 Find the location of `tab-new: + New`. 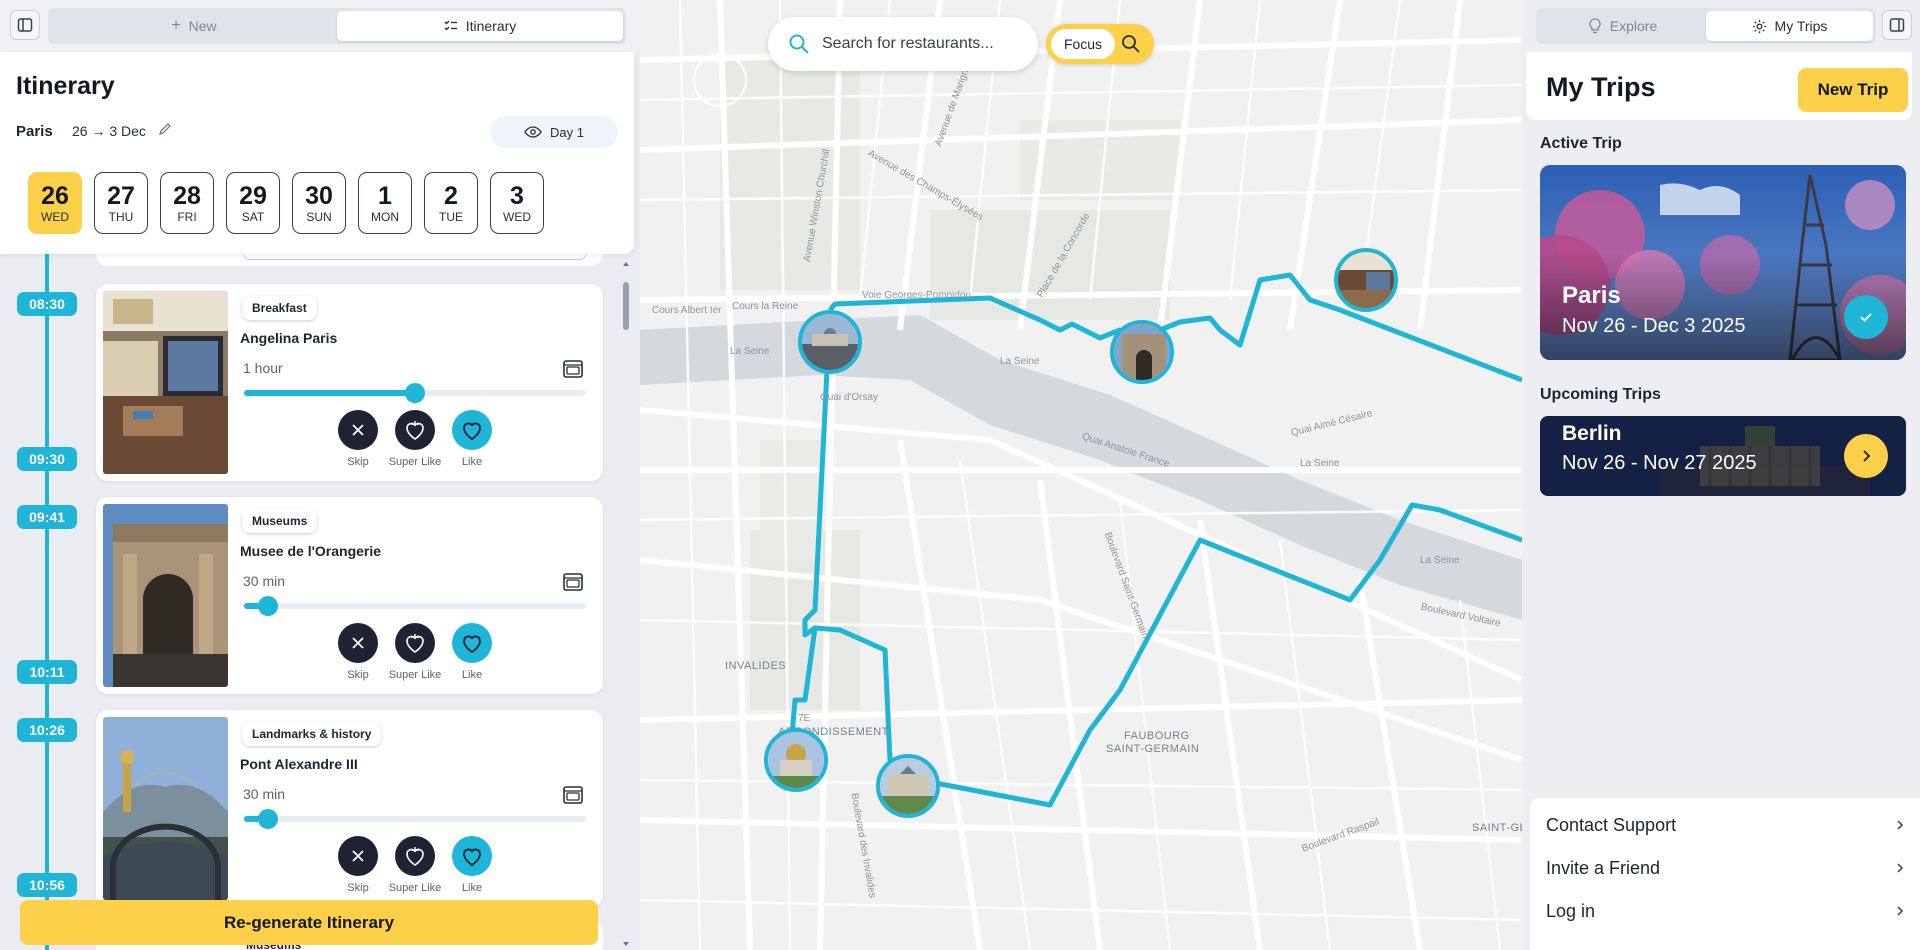

tab-new: + New is located at coordinates (194, 26).